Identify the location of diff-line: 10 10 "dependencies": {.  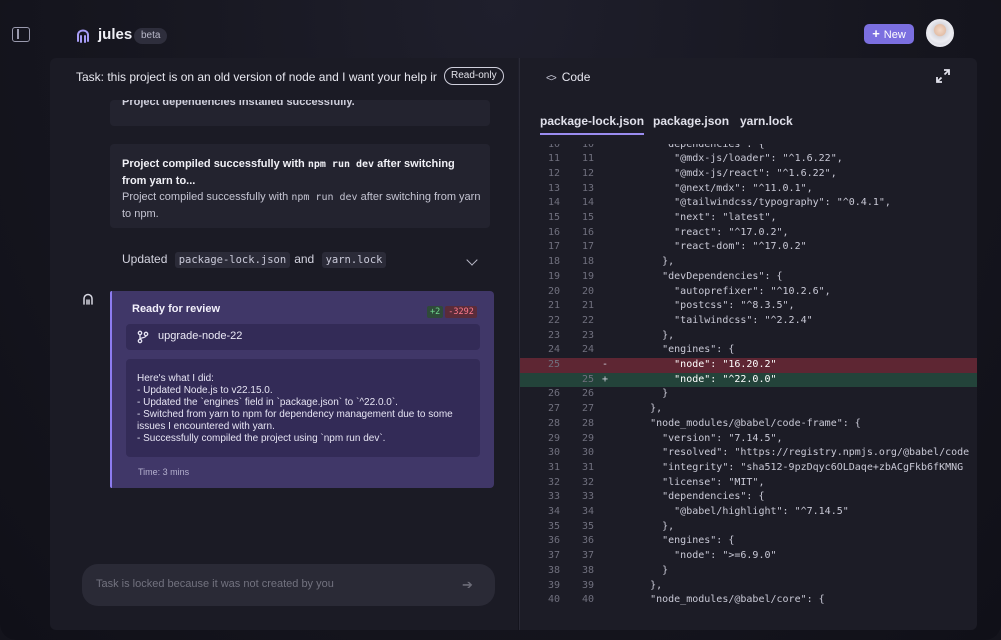
(748, 148).